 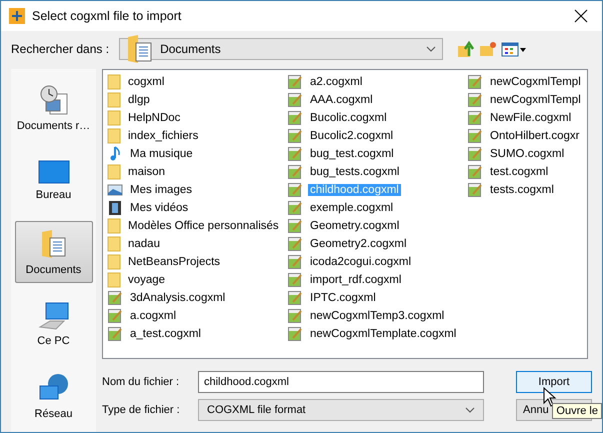 What do you see at coordinates (107, 16) in the screenshot?
I see `window-title: Select cogxml file to import` at bounding box center [107, 16].